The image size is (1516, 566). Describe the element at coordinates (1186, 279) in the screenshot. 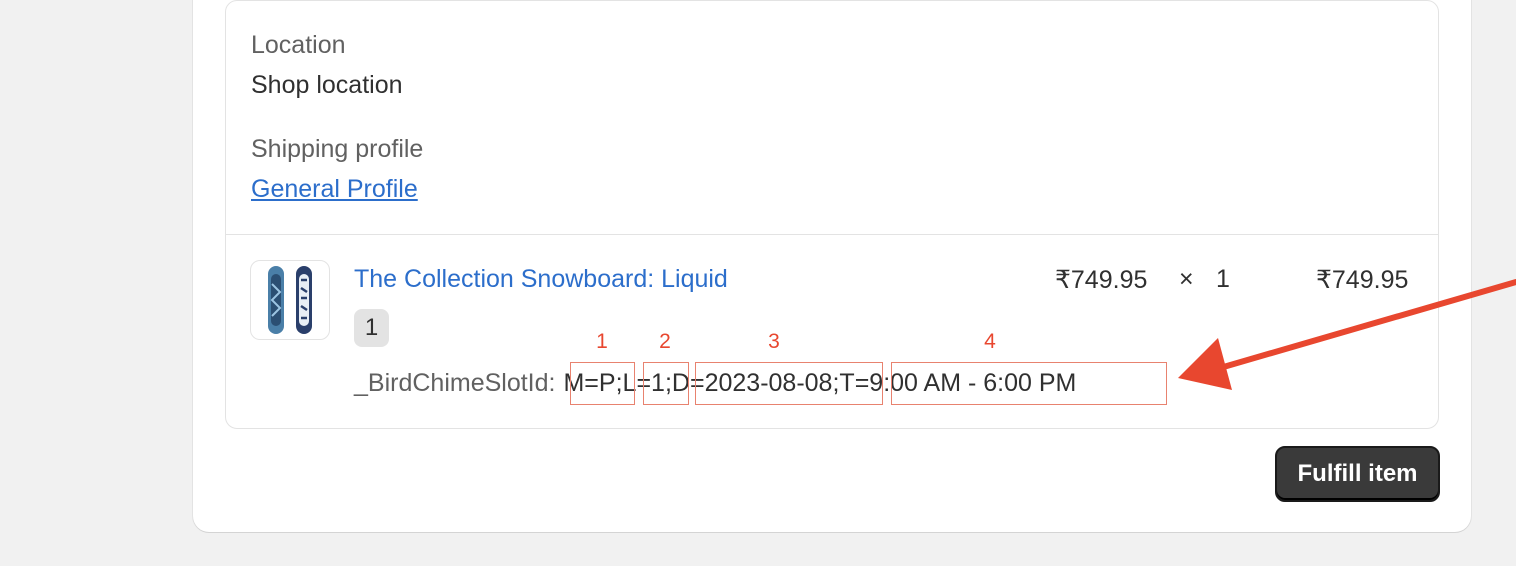

I see `multiply-sign: ×` at that location.